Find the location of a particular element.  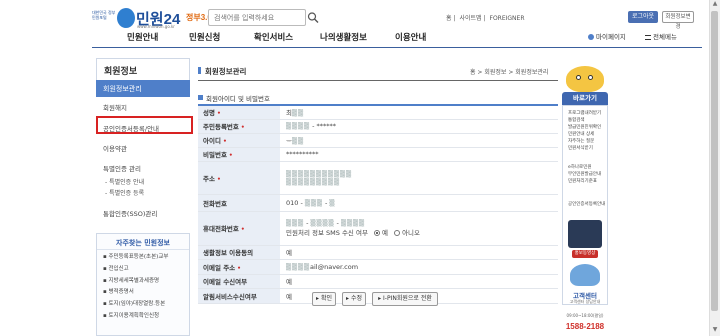

sms-yes-label: 예 is located at coordinates (385, 233).